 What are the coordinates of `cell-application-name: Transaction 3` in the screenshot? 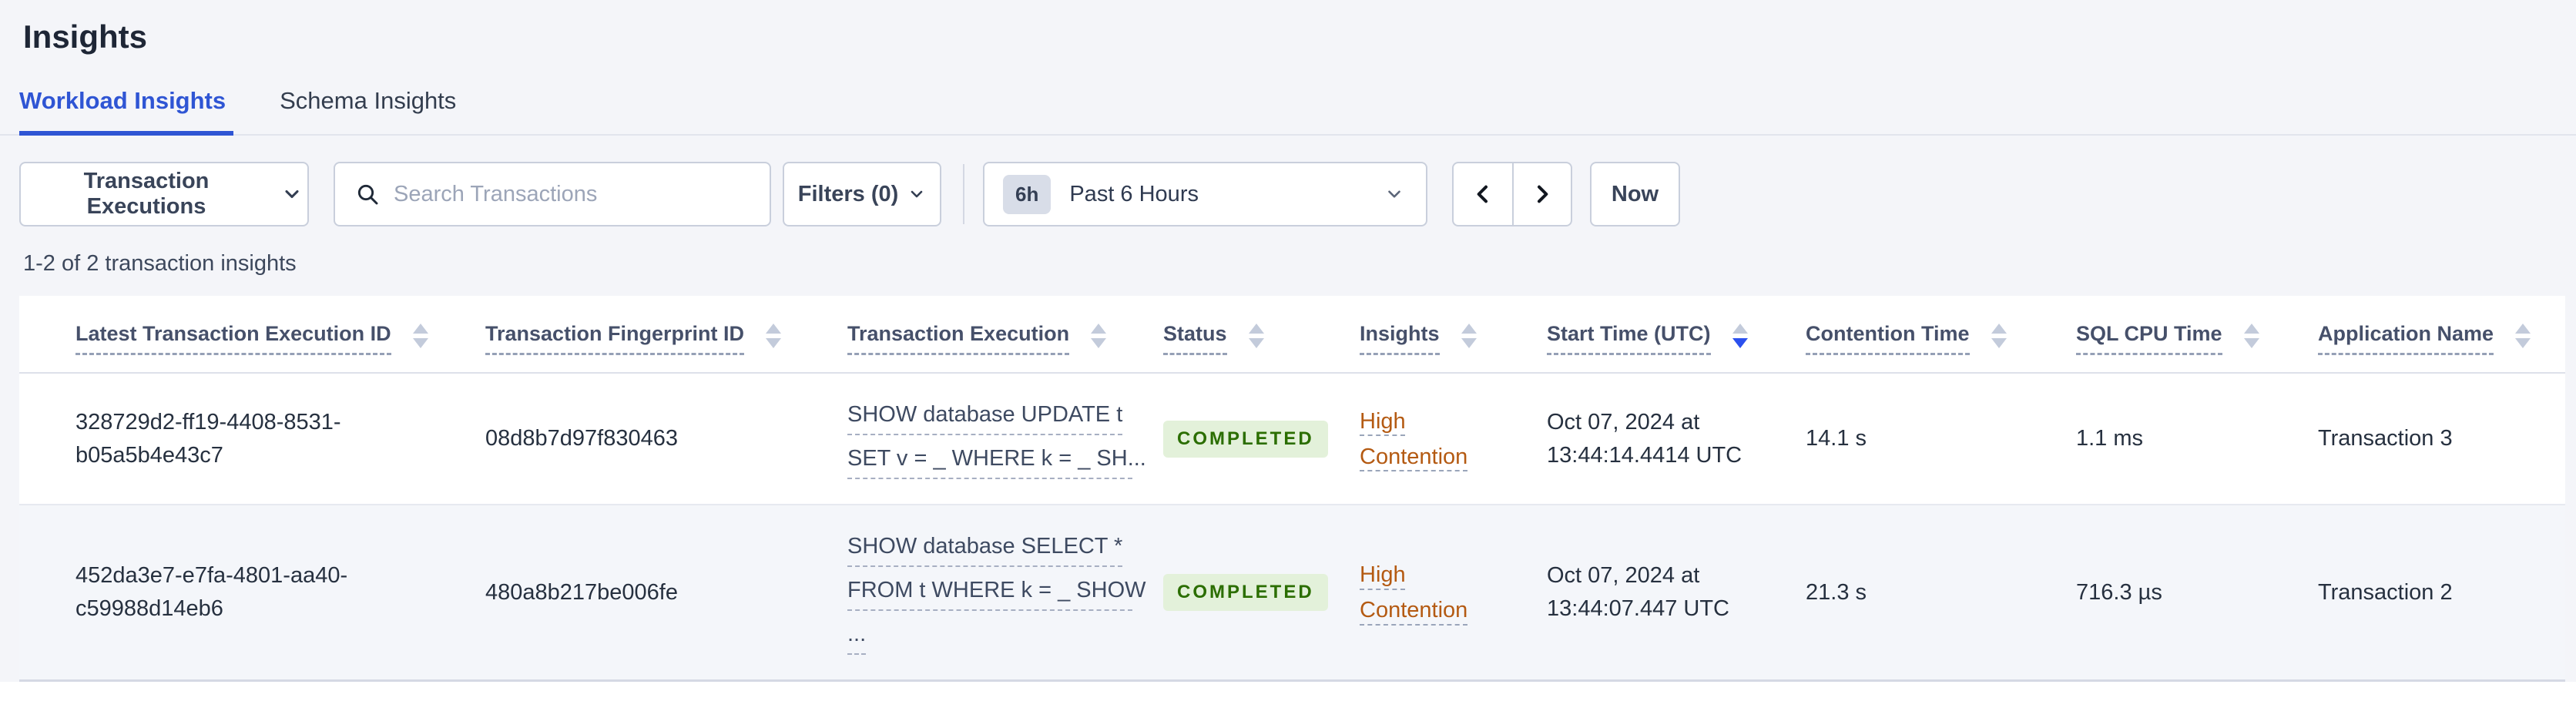 It's located at (2385, 439).